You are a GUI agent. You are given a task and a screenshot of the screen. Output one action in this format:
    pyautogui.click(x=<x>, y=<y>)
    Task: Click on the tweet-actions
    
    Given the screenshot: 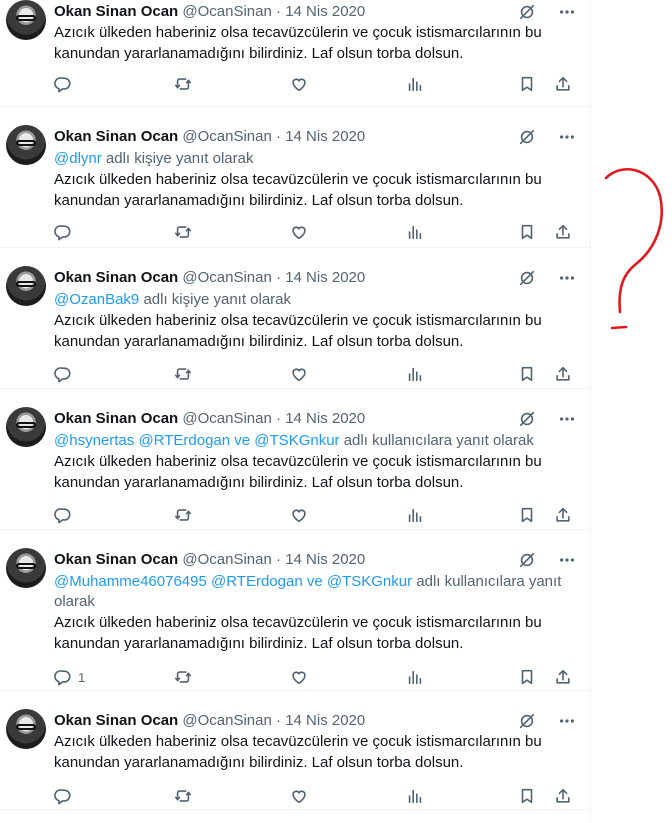 What is the action you would take?
    pyautogui.click(x=314, y=374)
    